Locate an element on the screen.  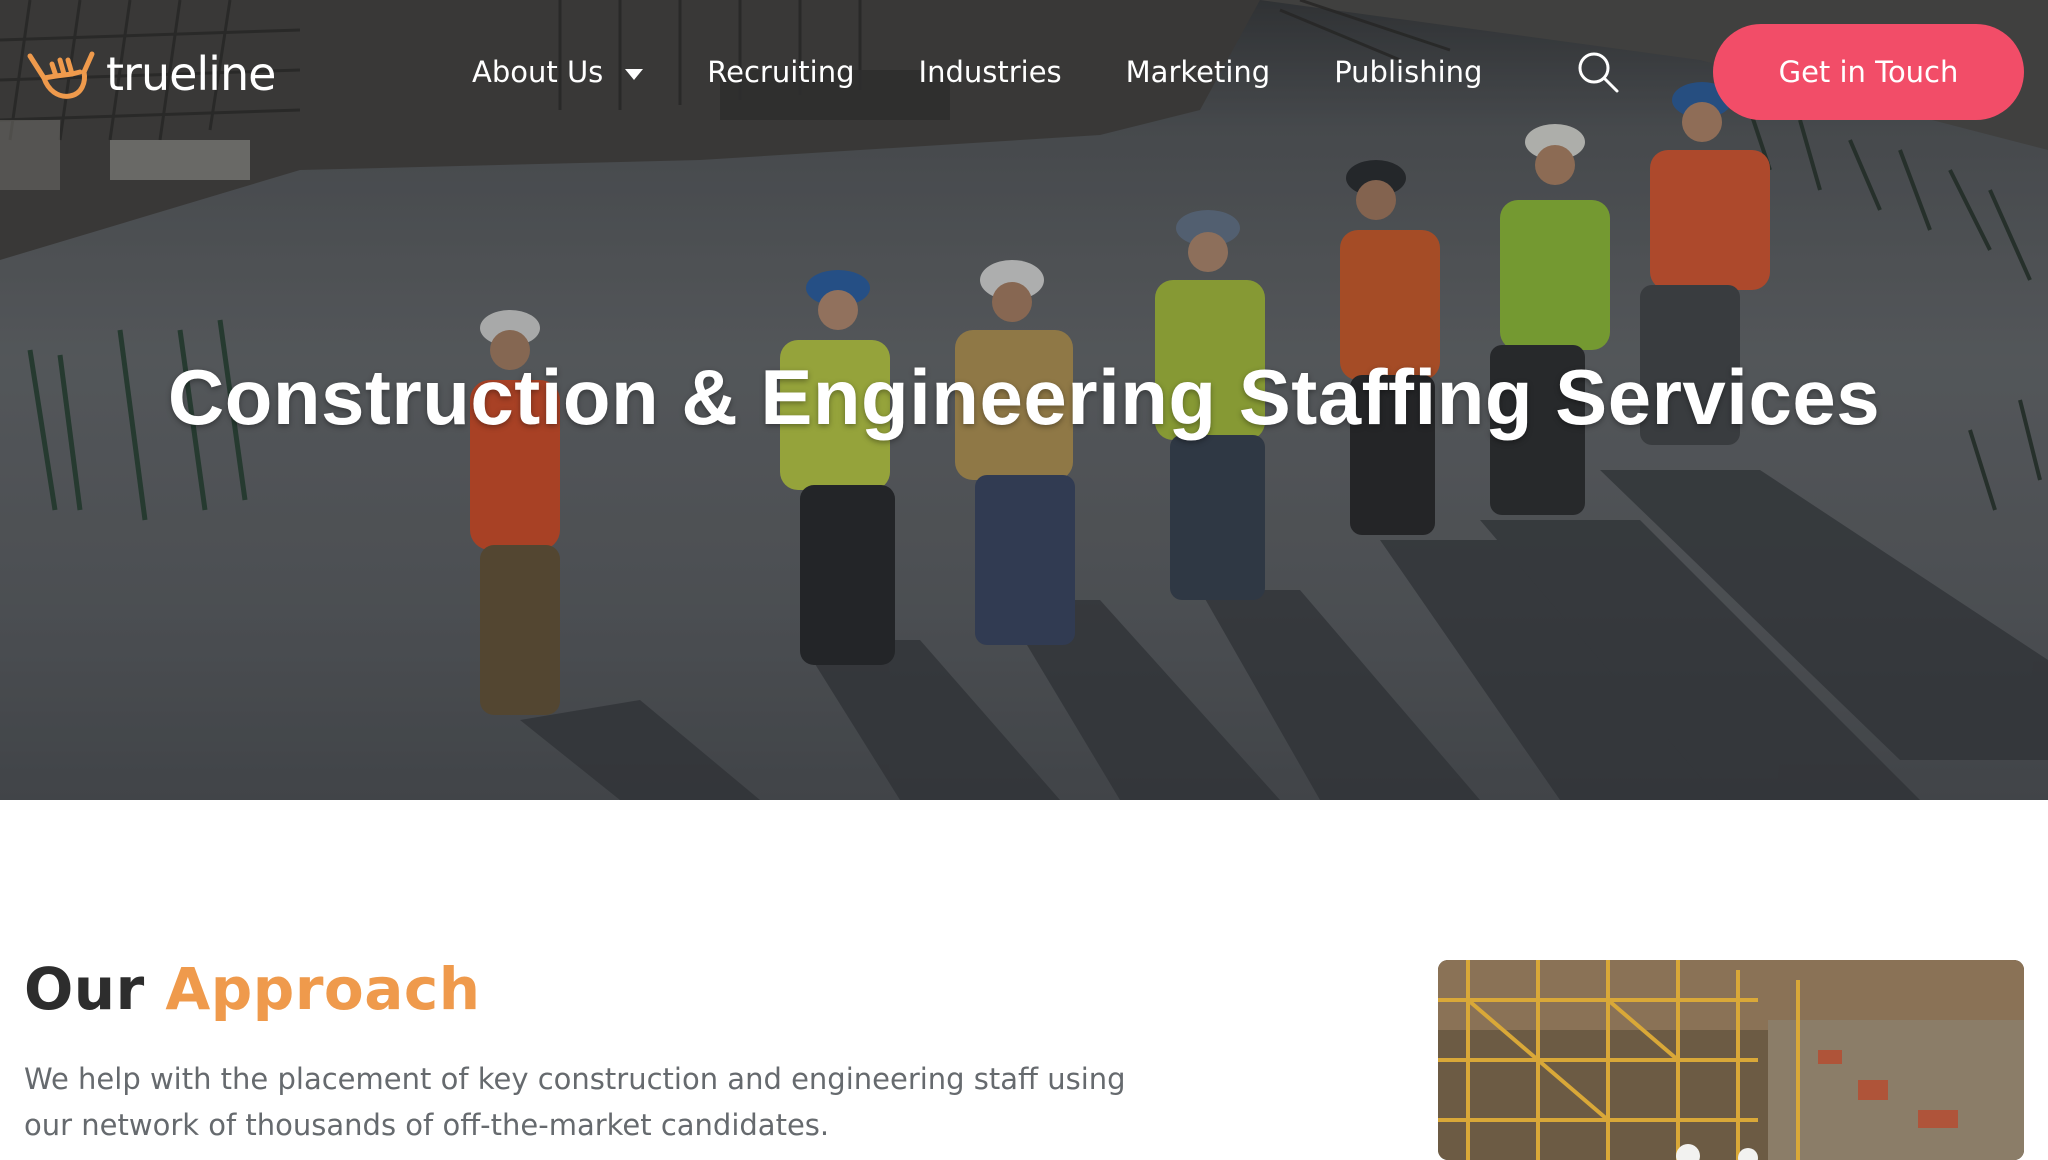
caret-down-icon is located at coordinates (634, 74).